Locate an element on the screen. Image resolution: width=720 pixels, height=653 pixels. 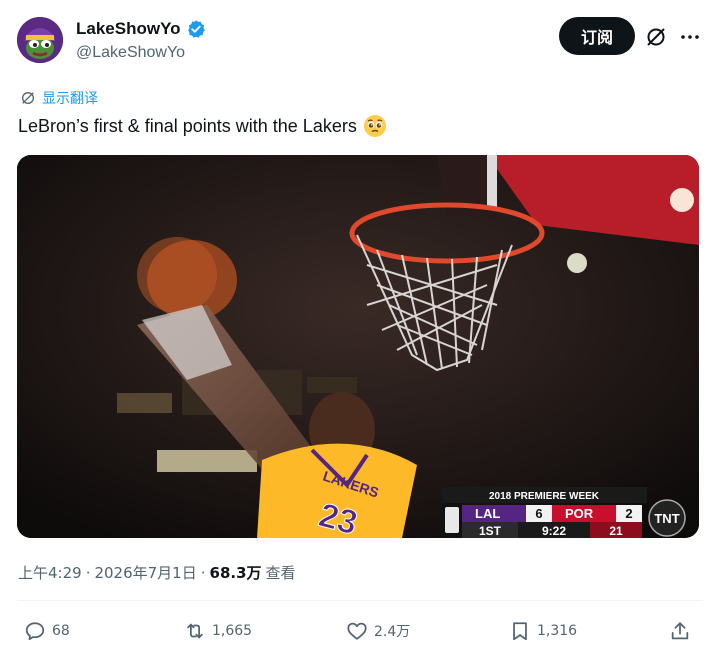
show-translation-label: 显示翻译 is located at coordinates (70, 98).